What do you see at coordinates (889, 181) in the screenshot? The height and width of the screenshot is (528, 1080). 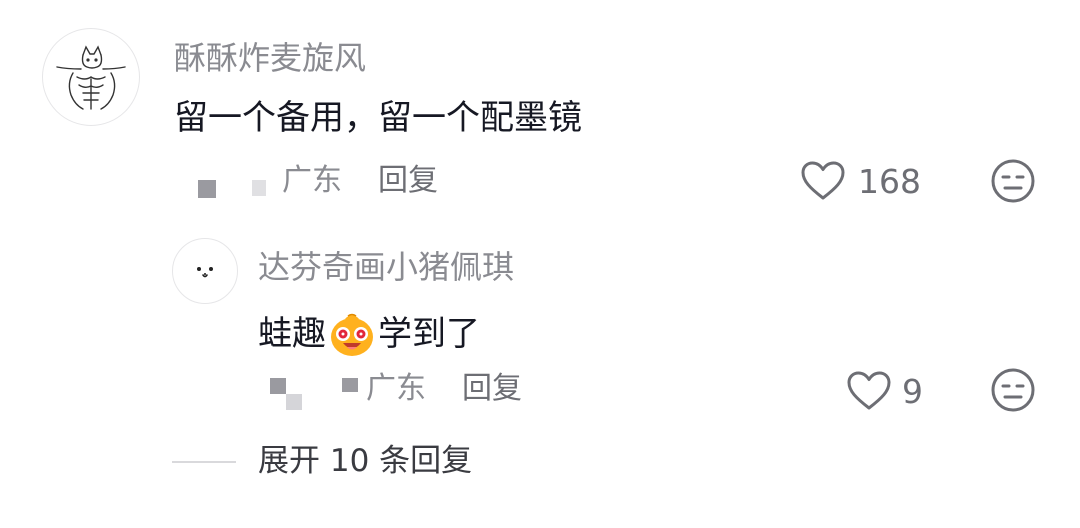 I see `comment-like-count: 168` at bounding box center [889, 181].